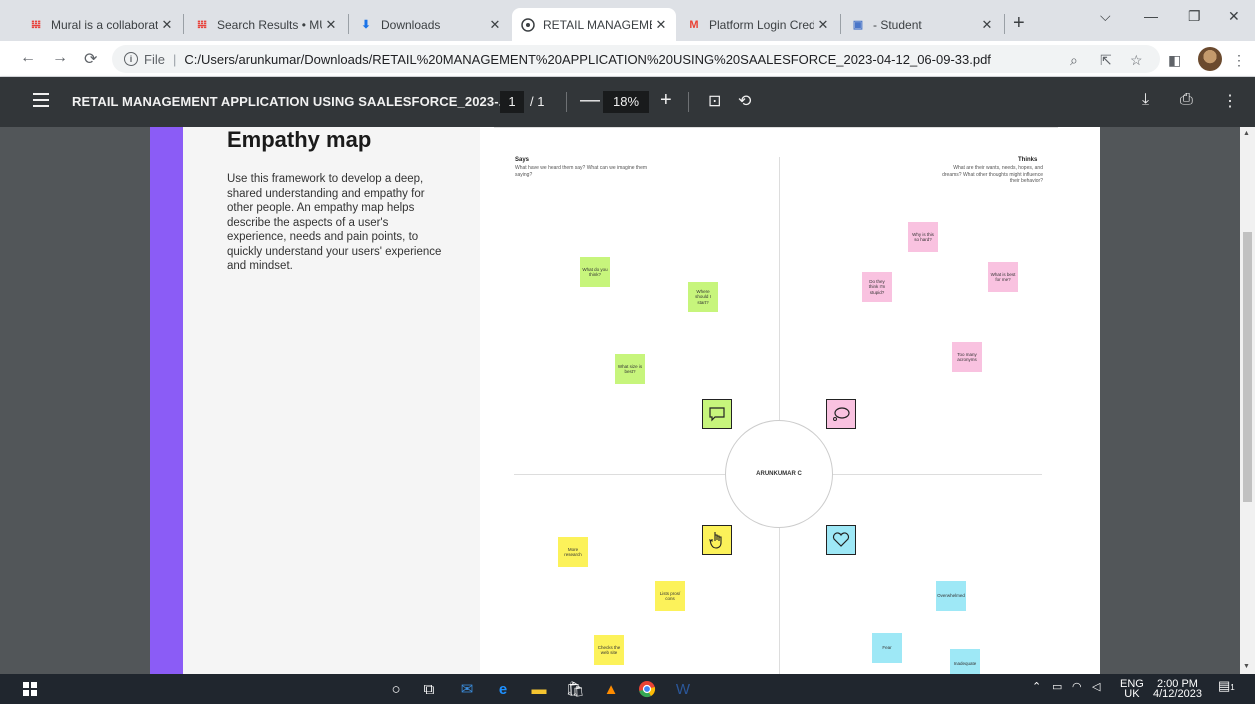 The image size is (1255, 704). I want to click on notification-center-icon: ▤1, so click(1226, 686).